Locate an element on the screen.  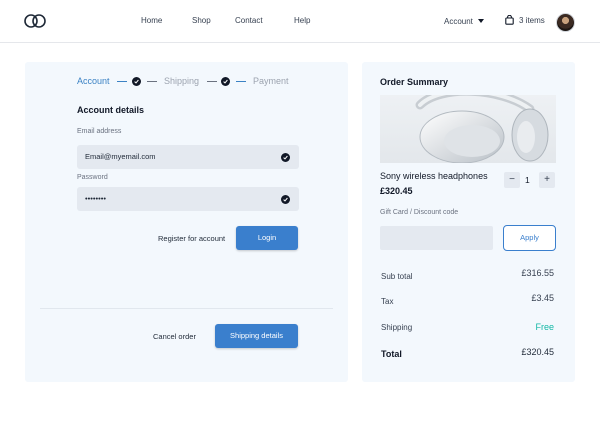
order-summary-title: Order Summary is located at coordinates (414, 82).